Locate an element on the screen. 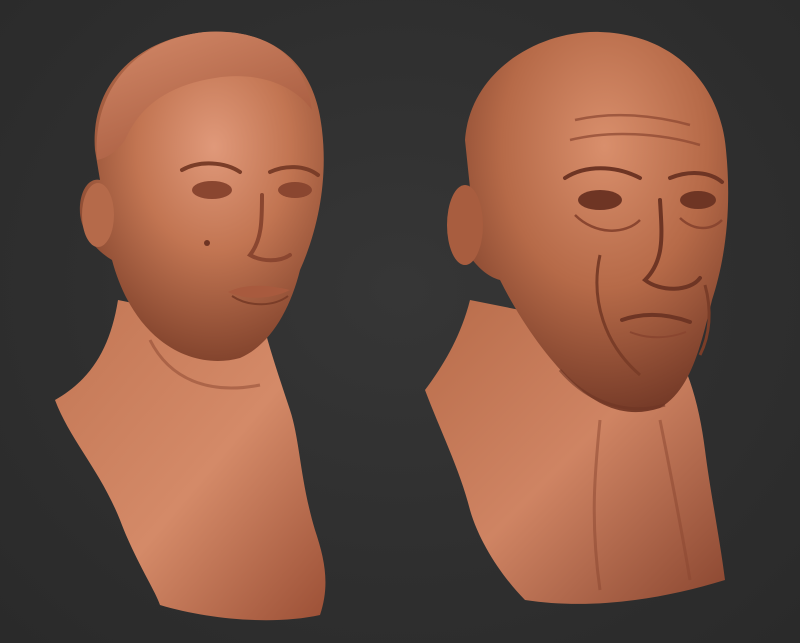  male-ear is located at coordinates (465, 225).